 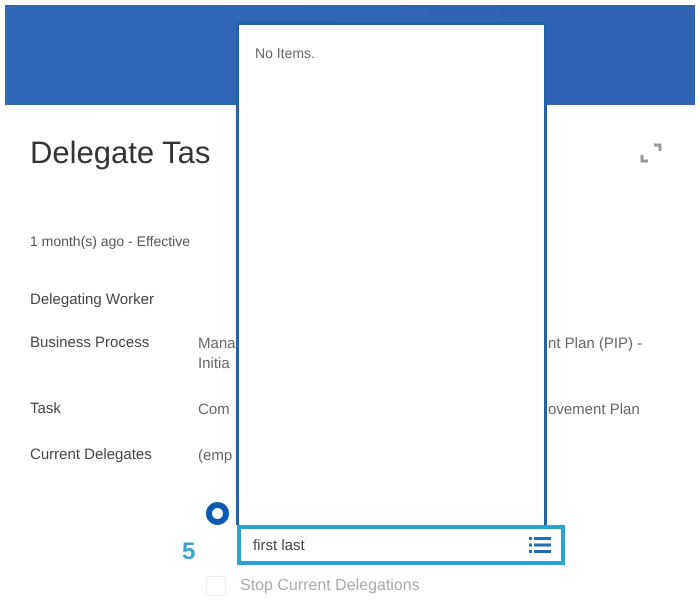 I want to click on field-label: Delegating Worker, so click(x=92, y=299).